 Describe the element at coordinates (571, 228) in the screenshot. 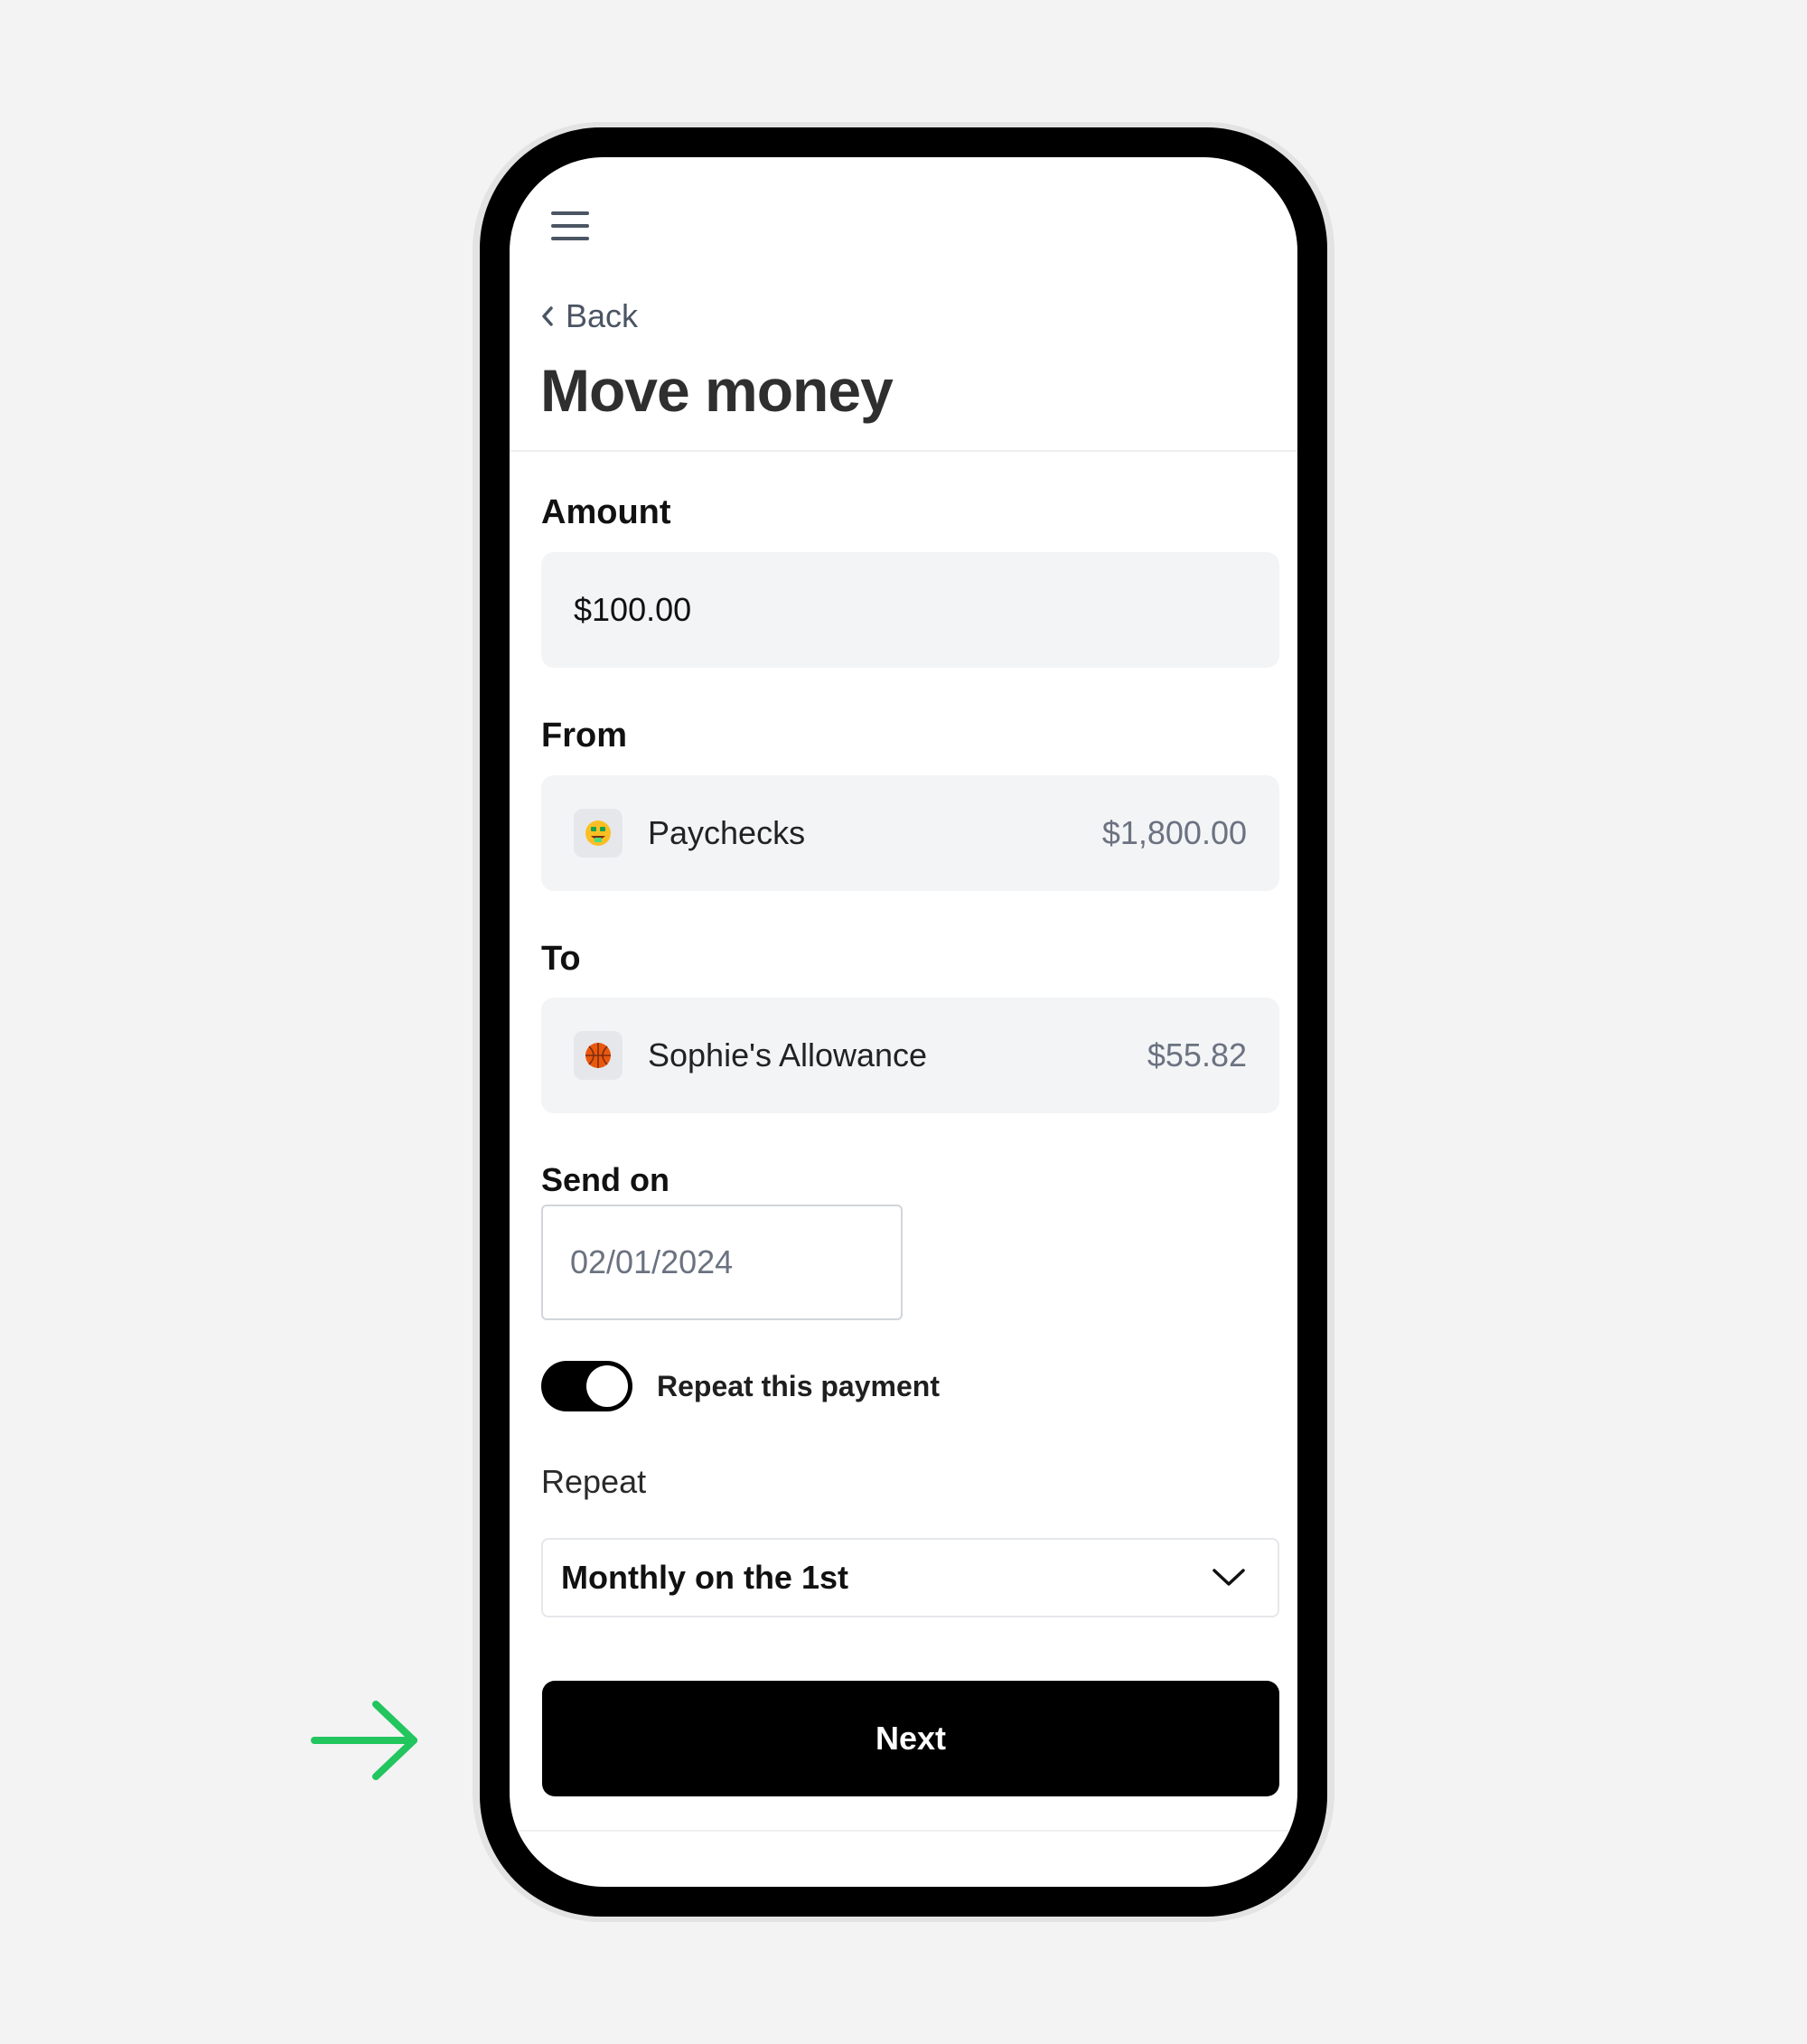

I see `hamburger-menu-icon` at that location.